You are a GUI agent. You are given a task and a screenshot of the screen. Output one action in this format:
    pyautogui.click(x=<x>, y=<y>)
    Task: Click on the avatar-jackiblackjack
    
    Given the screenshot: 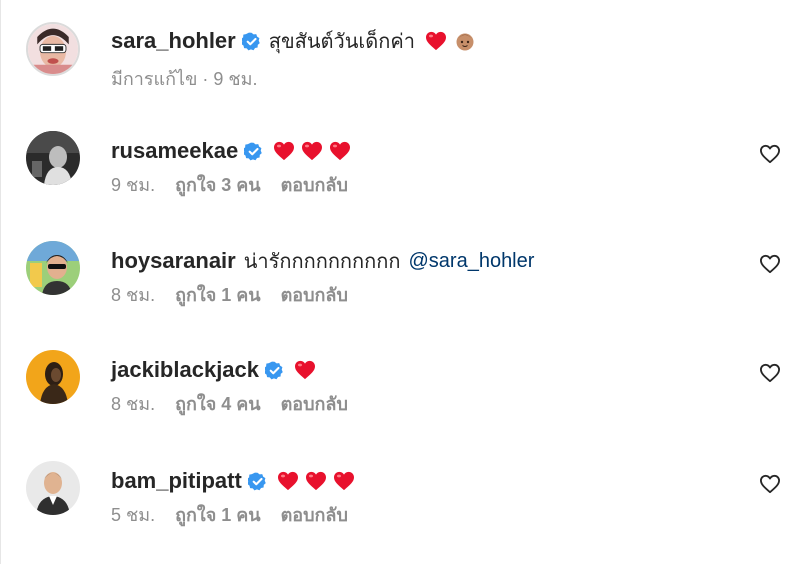 What is the action you would take?
    pyautogui.click(x=53, y=377)
    